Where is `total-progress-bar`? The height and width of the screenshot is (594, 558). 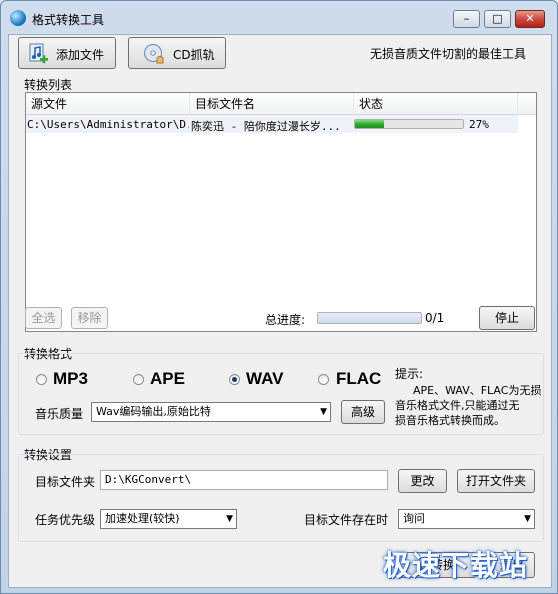
total-progress-bar is located at coordinates (369, 318).